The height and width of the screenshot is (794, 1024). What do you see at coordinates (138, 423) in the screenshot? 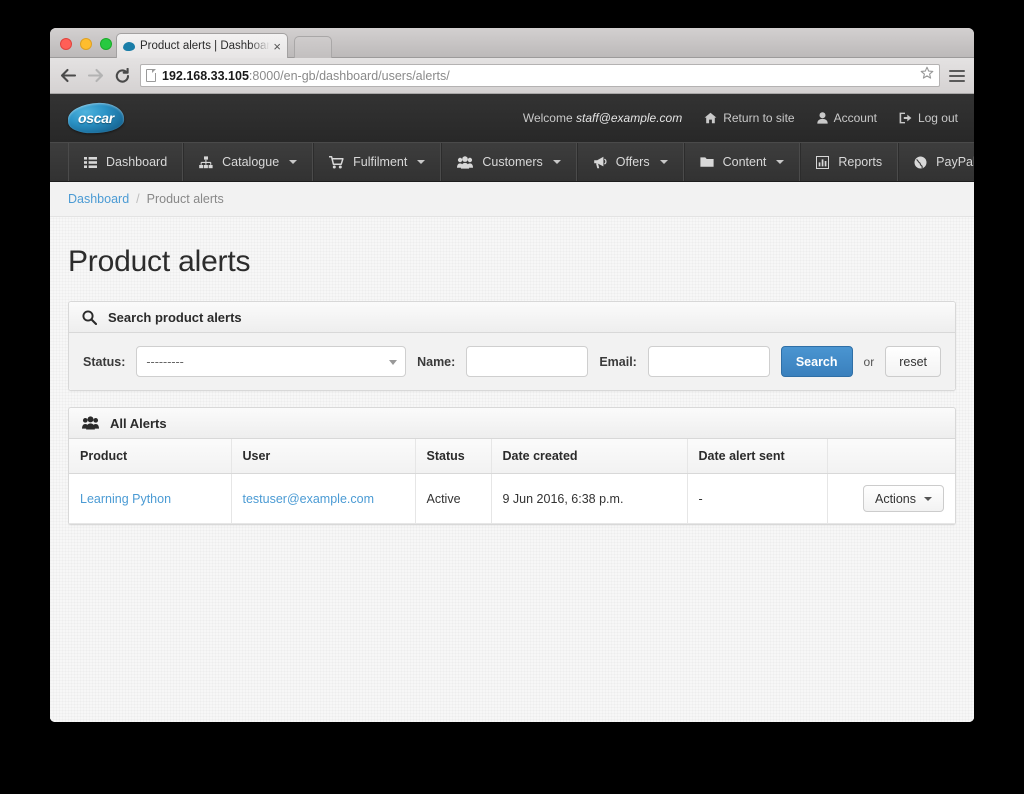
I see `alerts-panel-heading: All Alerts` at bounding box center [138, 423].